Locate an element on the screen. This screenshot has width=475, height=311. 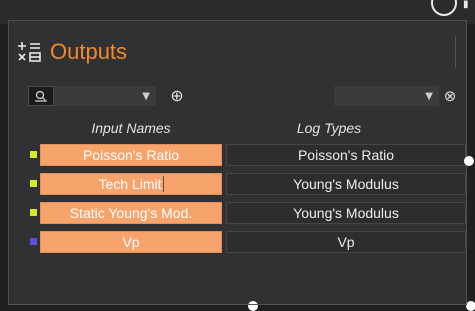
input-combo: ▼ is located at coordinates (105, 96).